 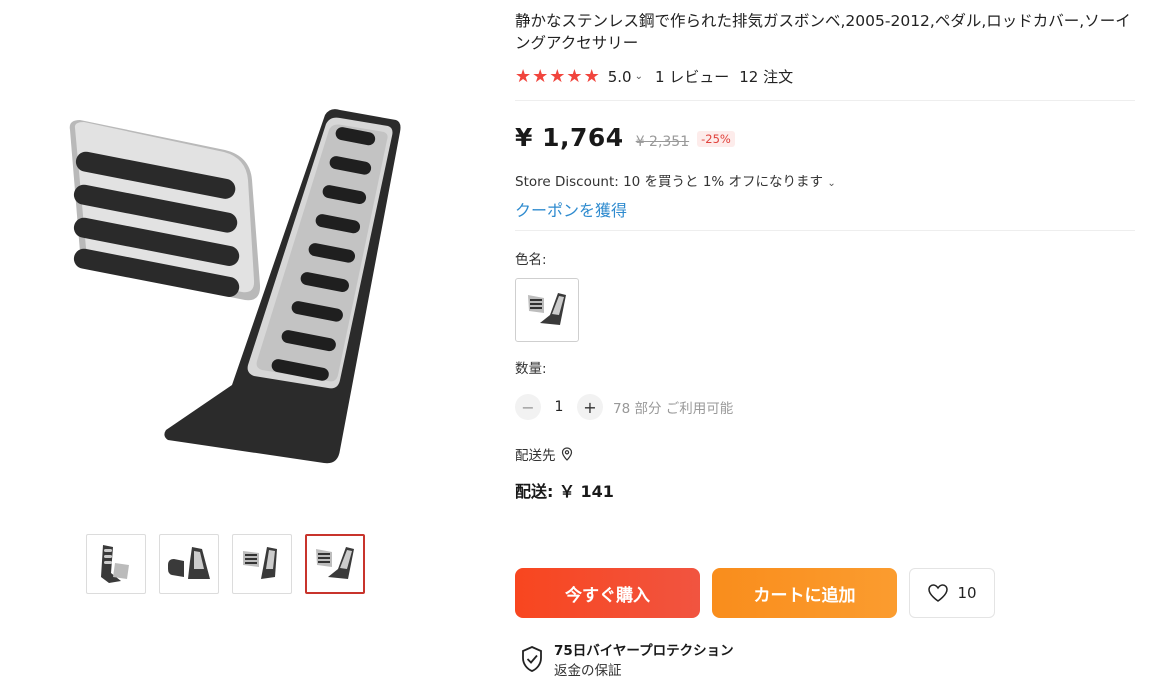 I want to click on color-swatch-selected, so click(x=547, y=310).